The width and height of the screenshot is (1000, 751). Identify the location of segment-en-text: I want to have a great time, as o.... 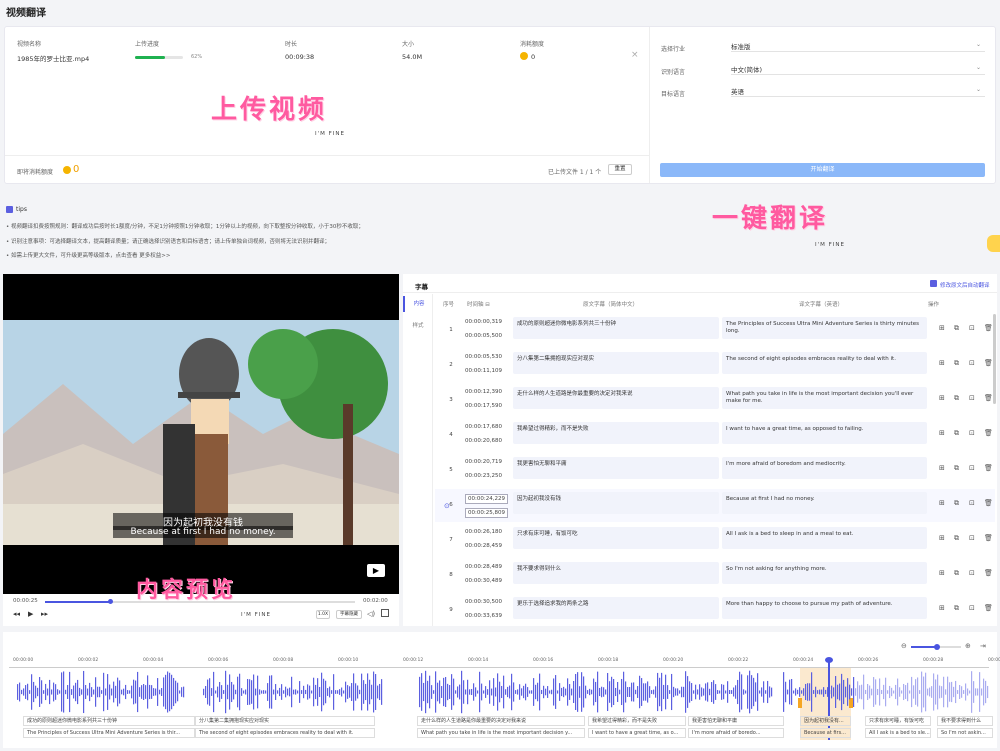
(637, 733).